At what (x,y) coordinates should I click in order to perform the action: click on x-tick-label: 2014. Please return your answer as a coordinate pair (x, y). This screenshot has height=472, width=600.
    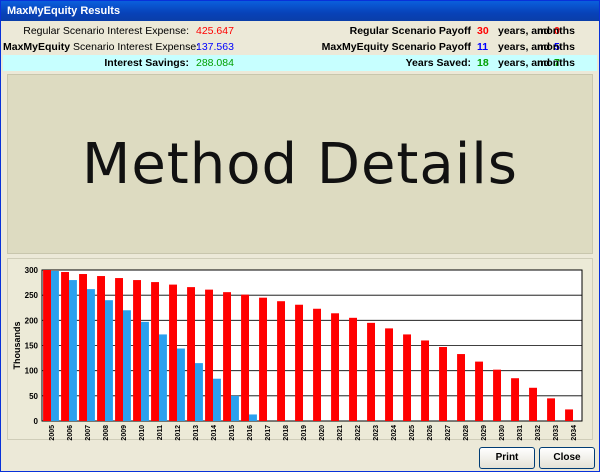
    Looking at the image, I should click on (214, 433).